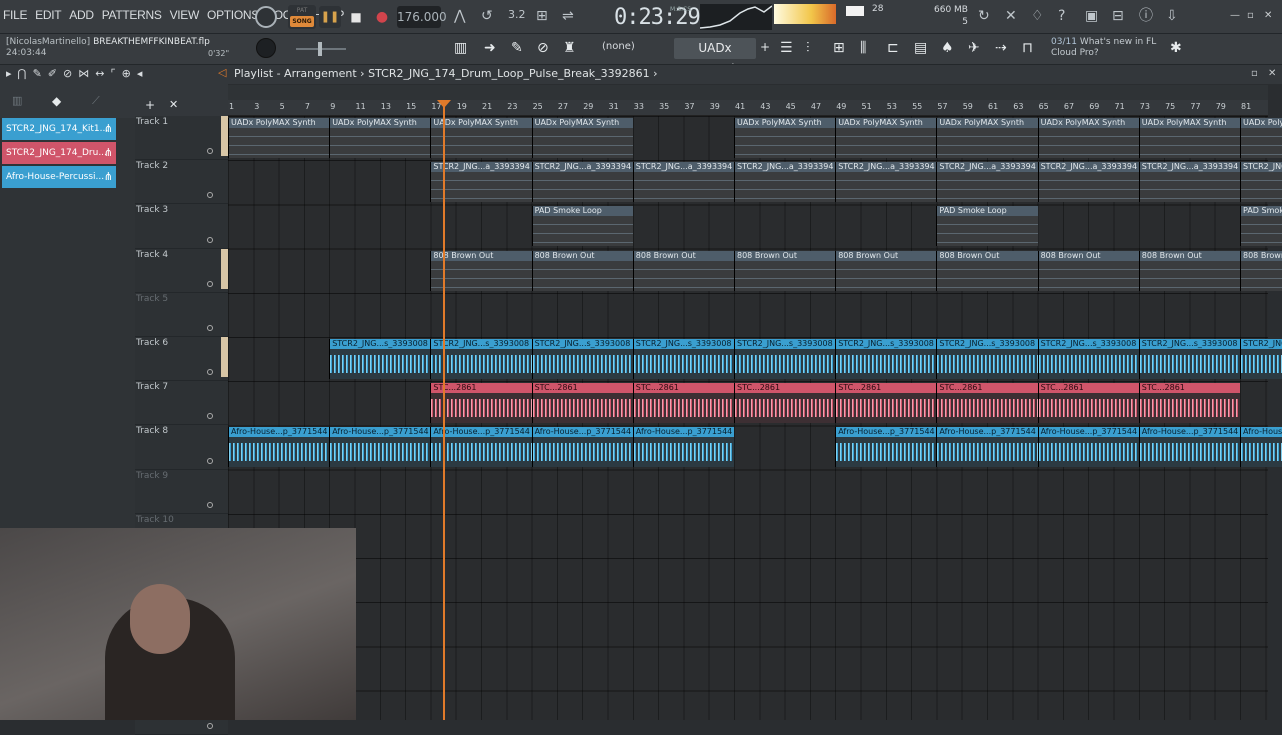 The height and width of the screenshot is (735, 1282). What do you see at coordinates (1061, 16) in the screenshot?
I see `help-icon: ?` at bounding box center [1061, 16].